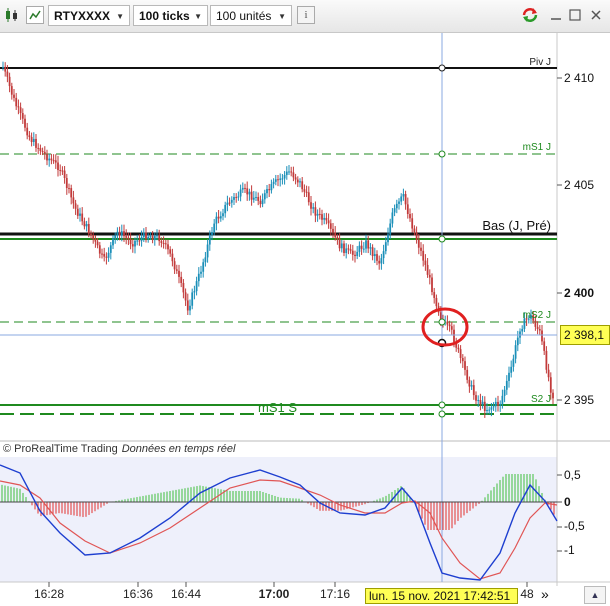  What do you see at coordinates (441, 596) in the screenshot?
I see `cursor-time-label: lun. 15 nov. 2021 17:42:51` at bounding box center [441, 596].